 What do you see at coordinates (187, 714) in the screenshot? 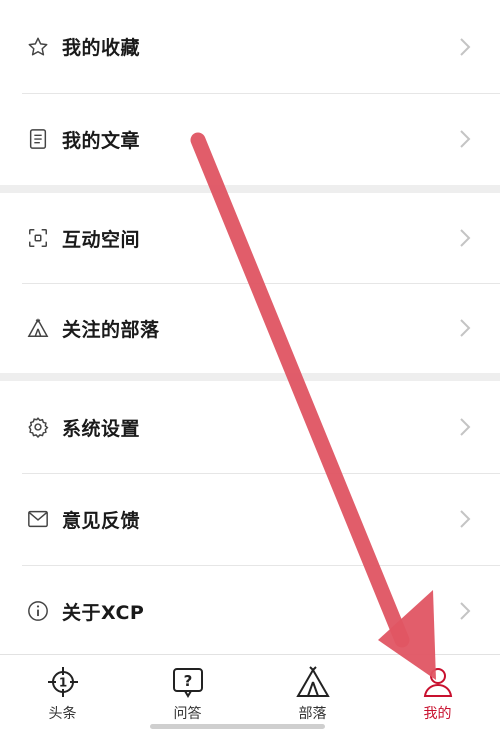
I see `tab-label: 问答` at bounding box center [187, 714].